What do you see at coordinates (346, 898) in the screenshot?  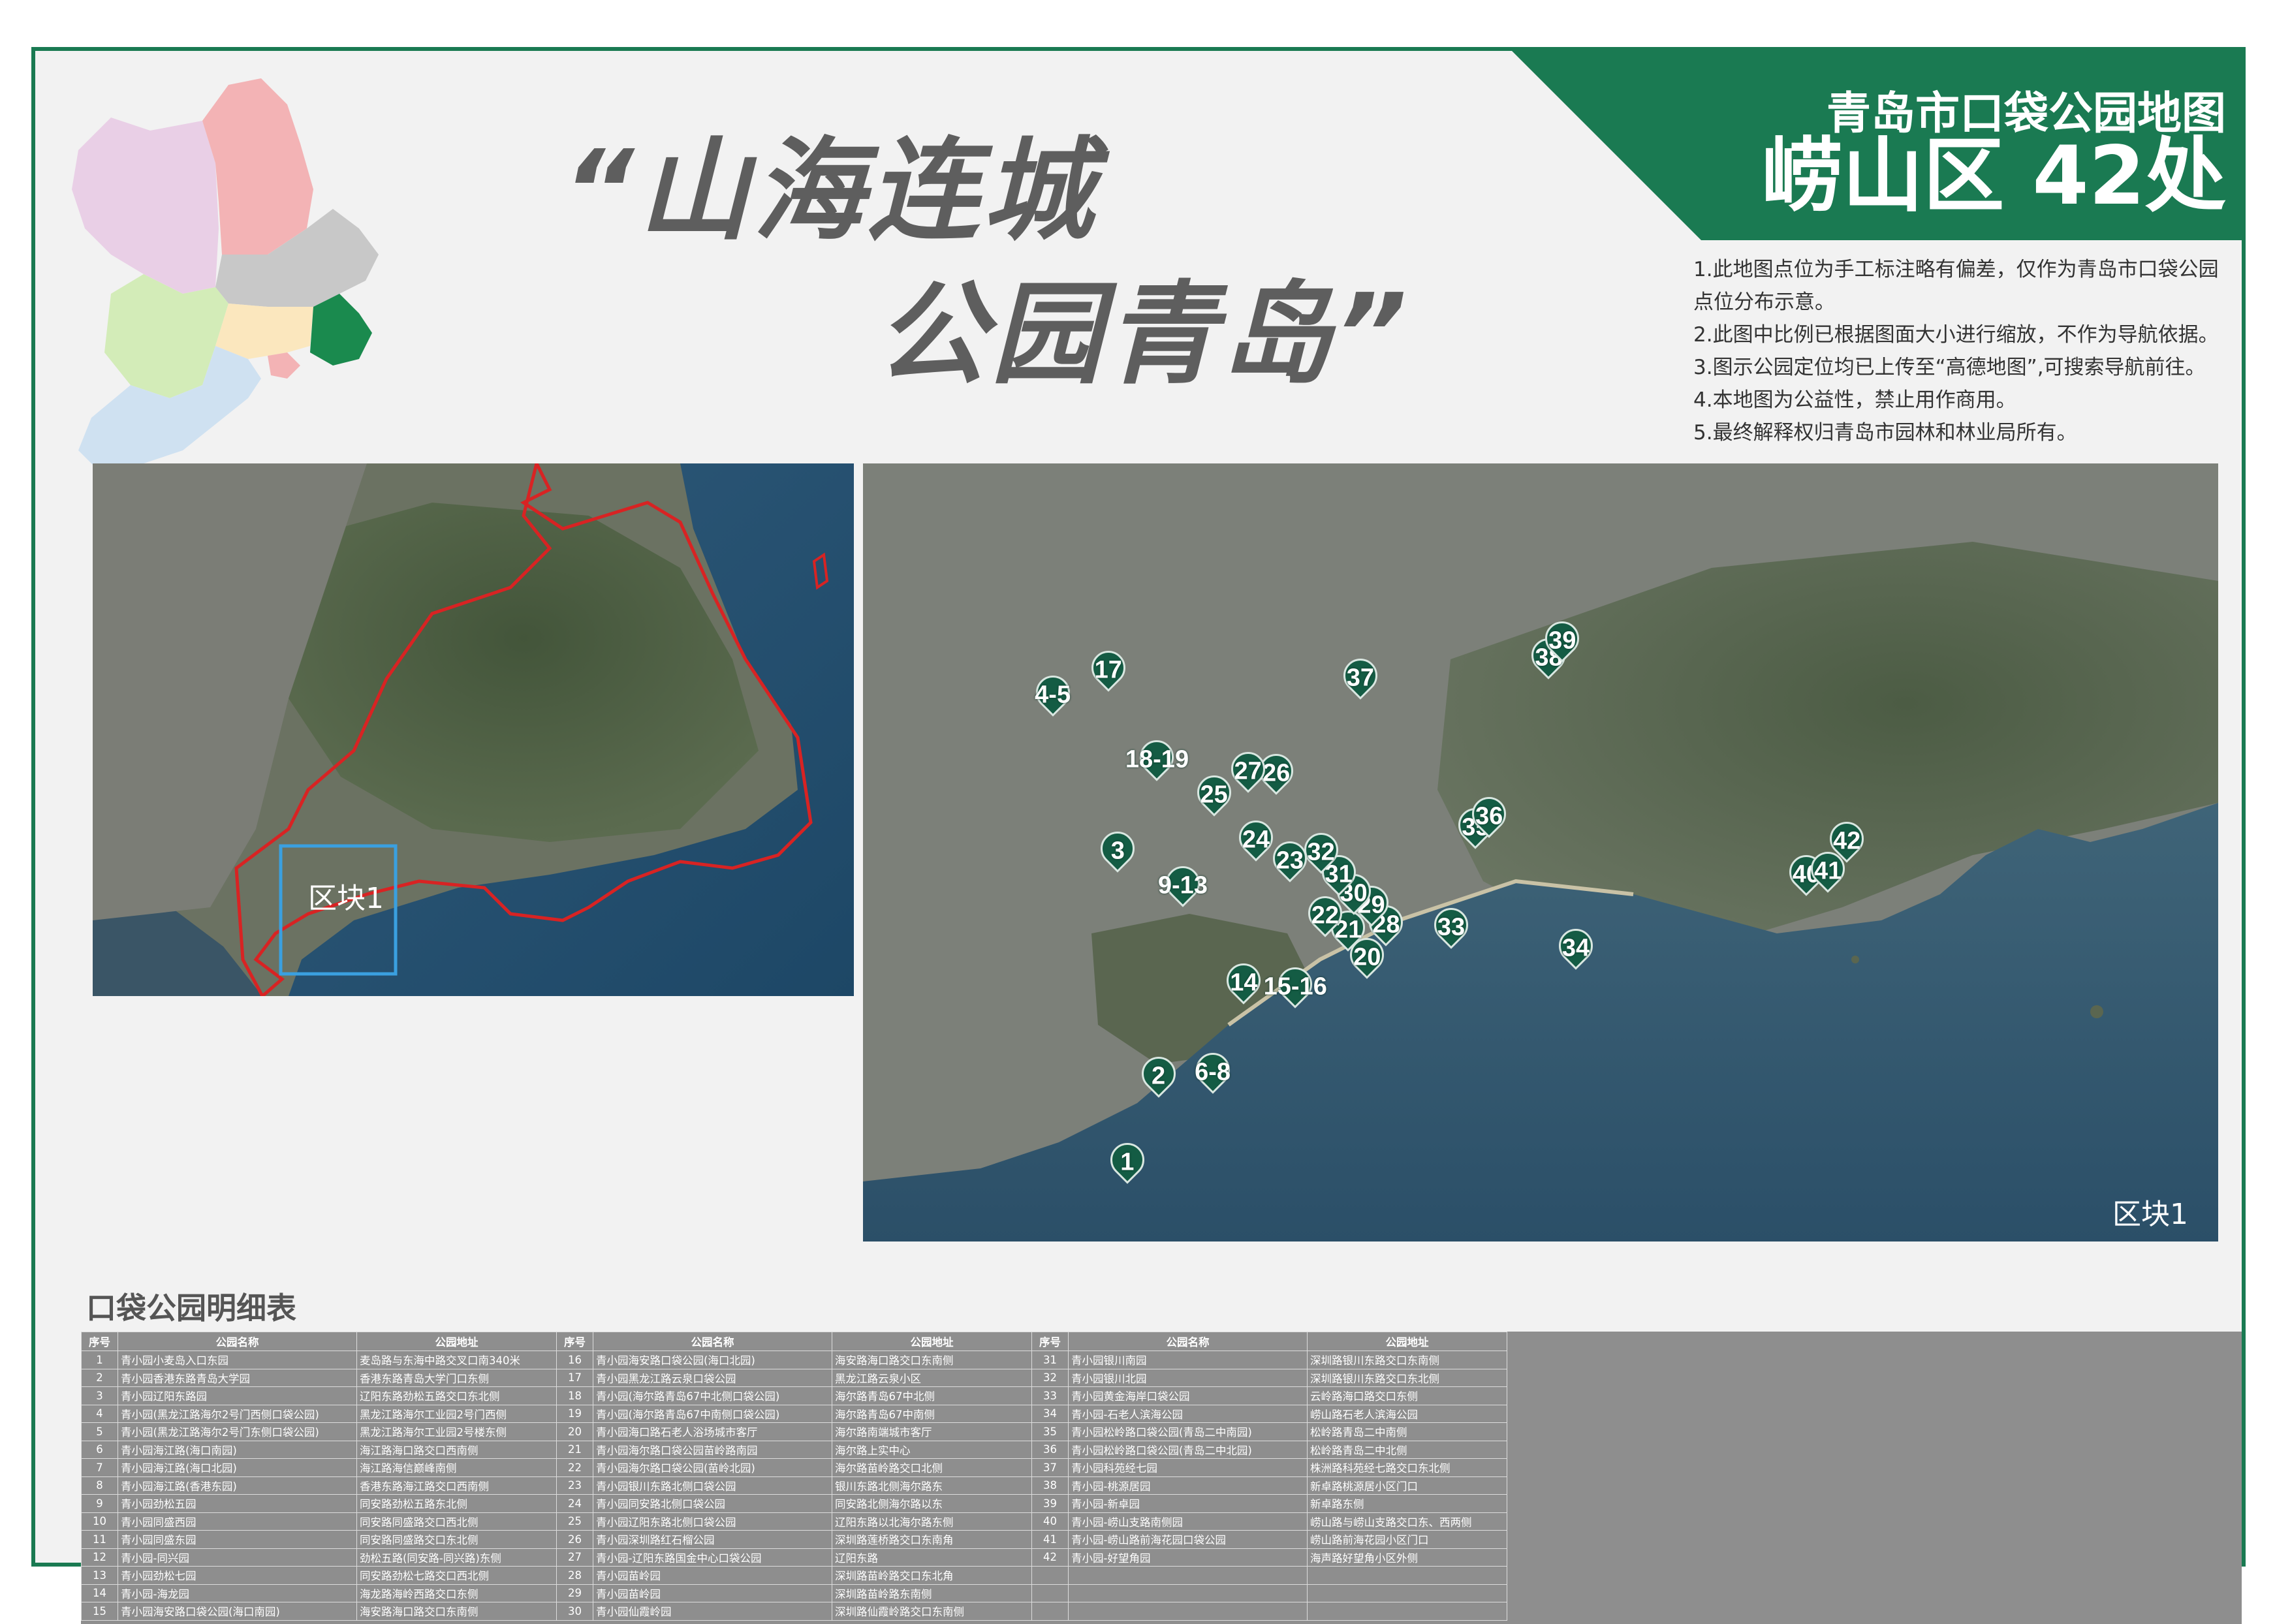 I see `overview-block-label: 区块1` at bounding box center [346, 898].